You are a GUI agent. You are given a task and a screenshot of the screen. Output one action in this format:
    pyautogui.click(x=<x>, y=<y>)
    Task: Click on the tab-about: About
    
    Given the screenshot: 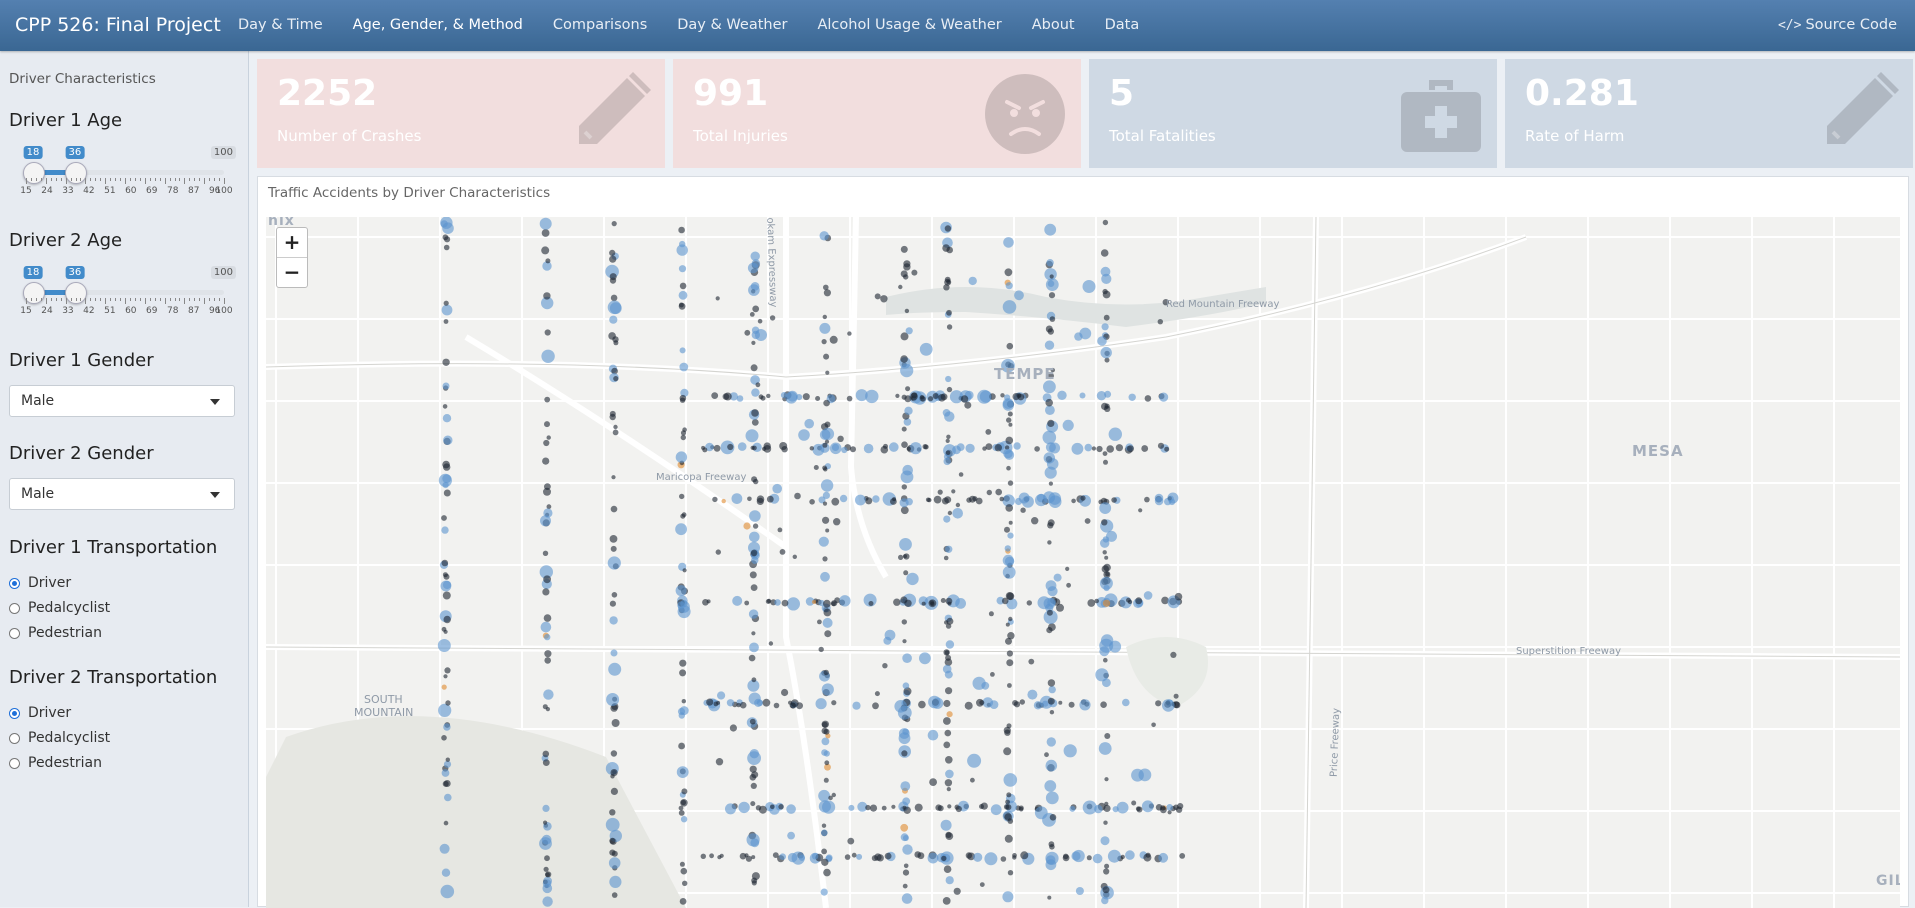 What is the action you would take?
    pyautogui.click(x=1053, y=25)
    